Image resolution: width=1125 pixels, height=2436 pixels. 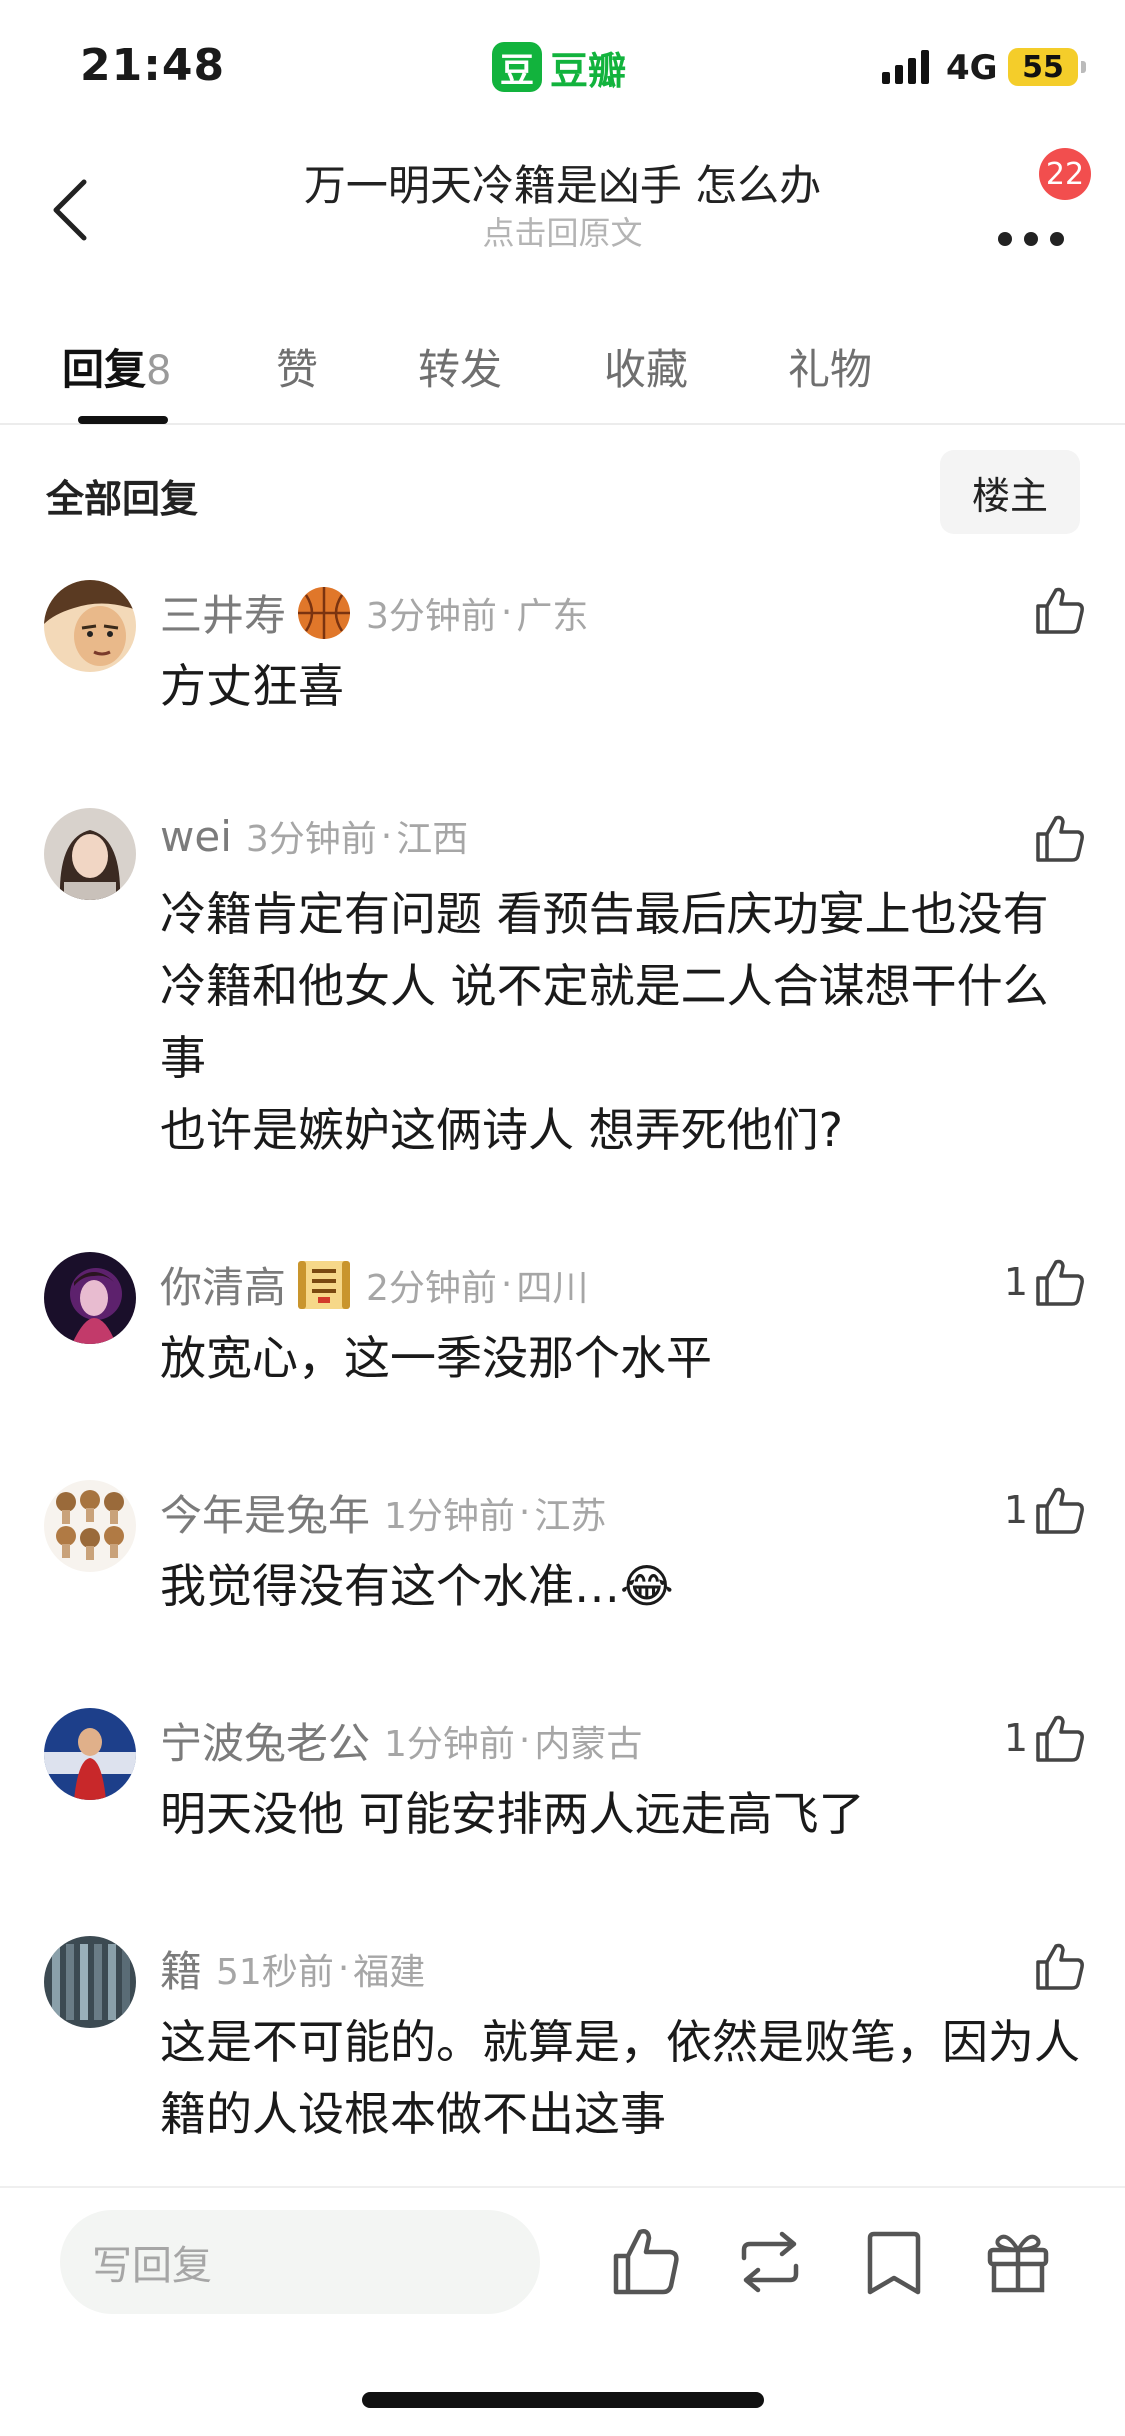 What do you see at coordinates (562, 231) in the screenshot?
I see `back-to-original-link: 点击回原文` at bounding box center [562, 231].